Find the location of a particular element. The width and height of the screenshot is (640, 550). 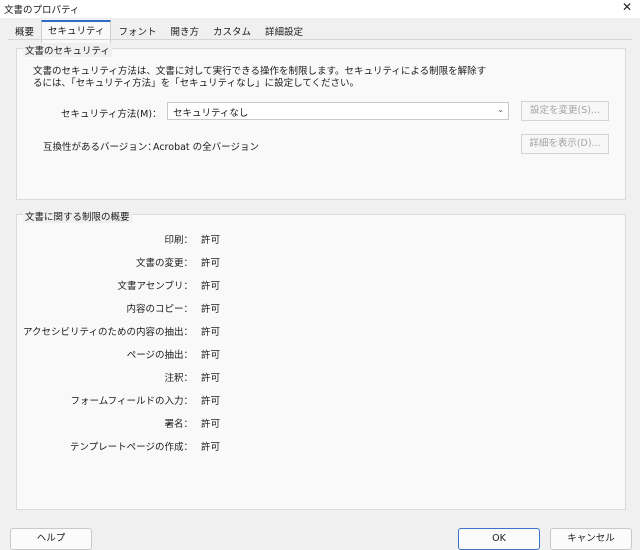

security-description-line-2: るには、「セキュリティ方法」を「セキュリティなし」に設定してください。 is located at coordinates (196, 83).